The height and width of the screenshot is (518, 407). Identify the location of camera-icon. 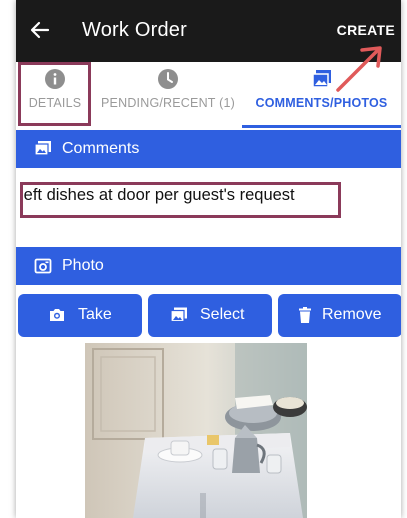
(57, 315).